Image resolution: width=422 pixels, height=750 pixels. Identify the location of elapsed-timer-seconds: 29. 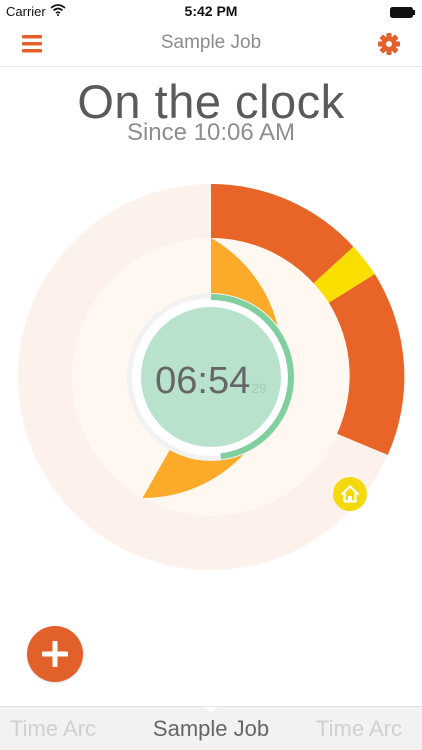
(259, 388).